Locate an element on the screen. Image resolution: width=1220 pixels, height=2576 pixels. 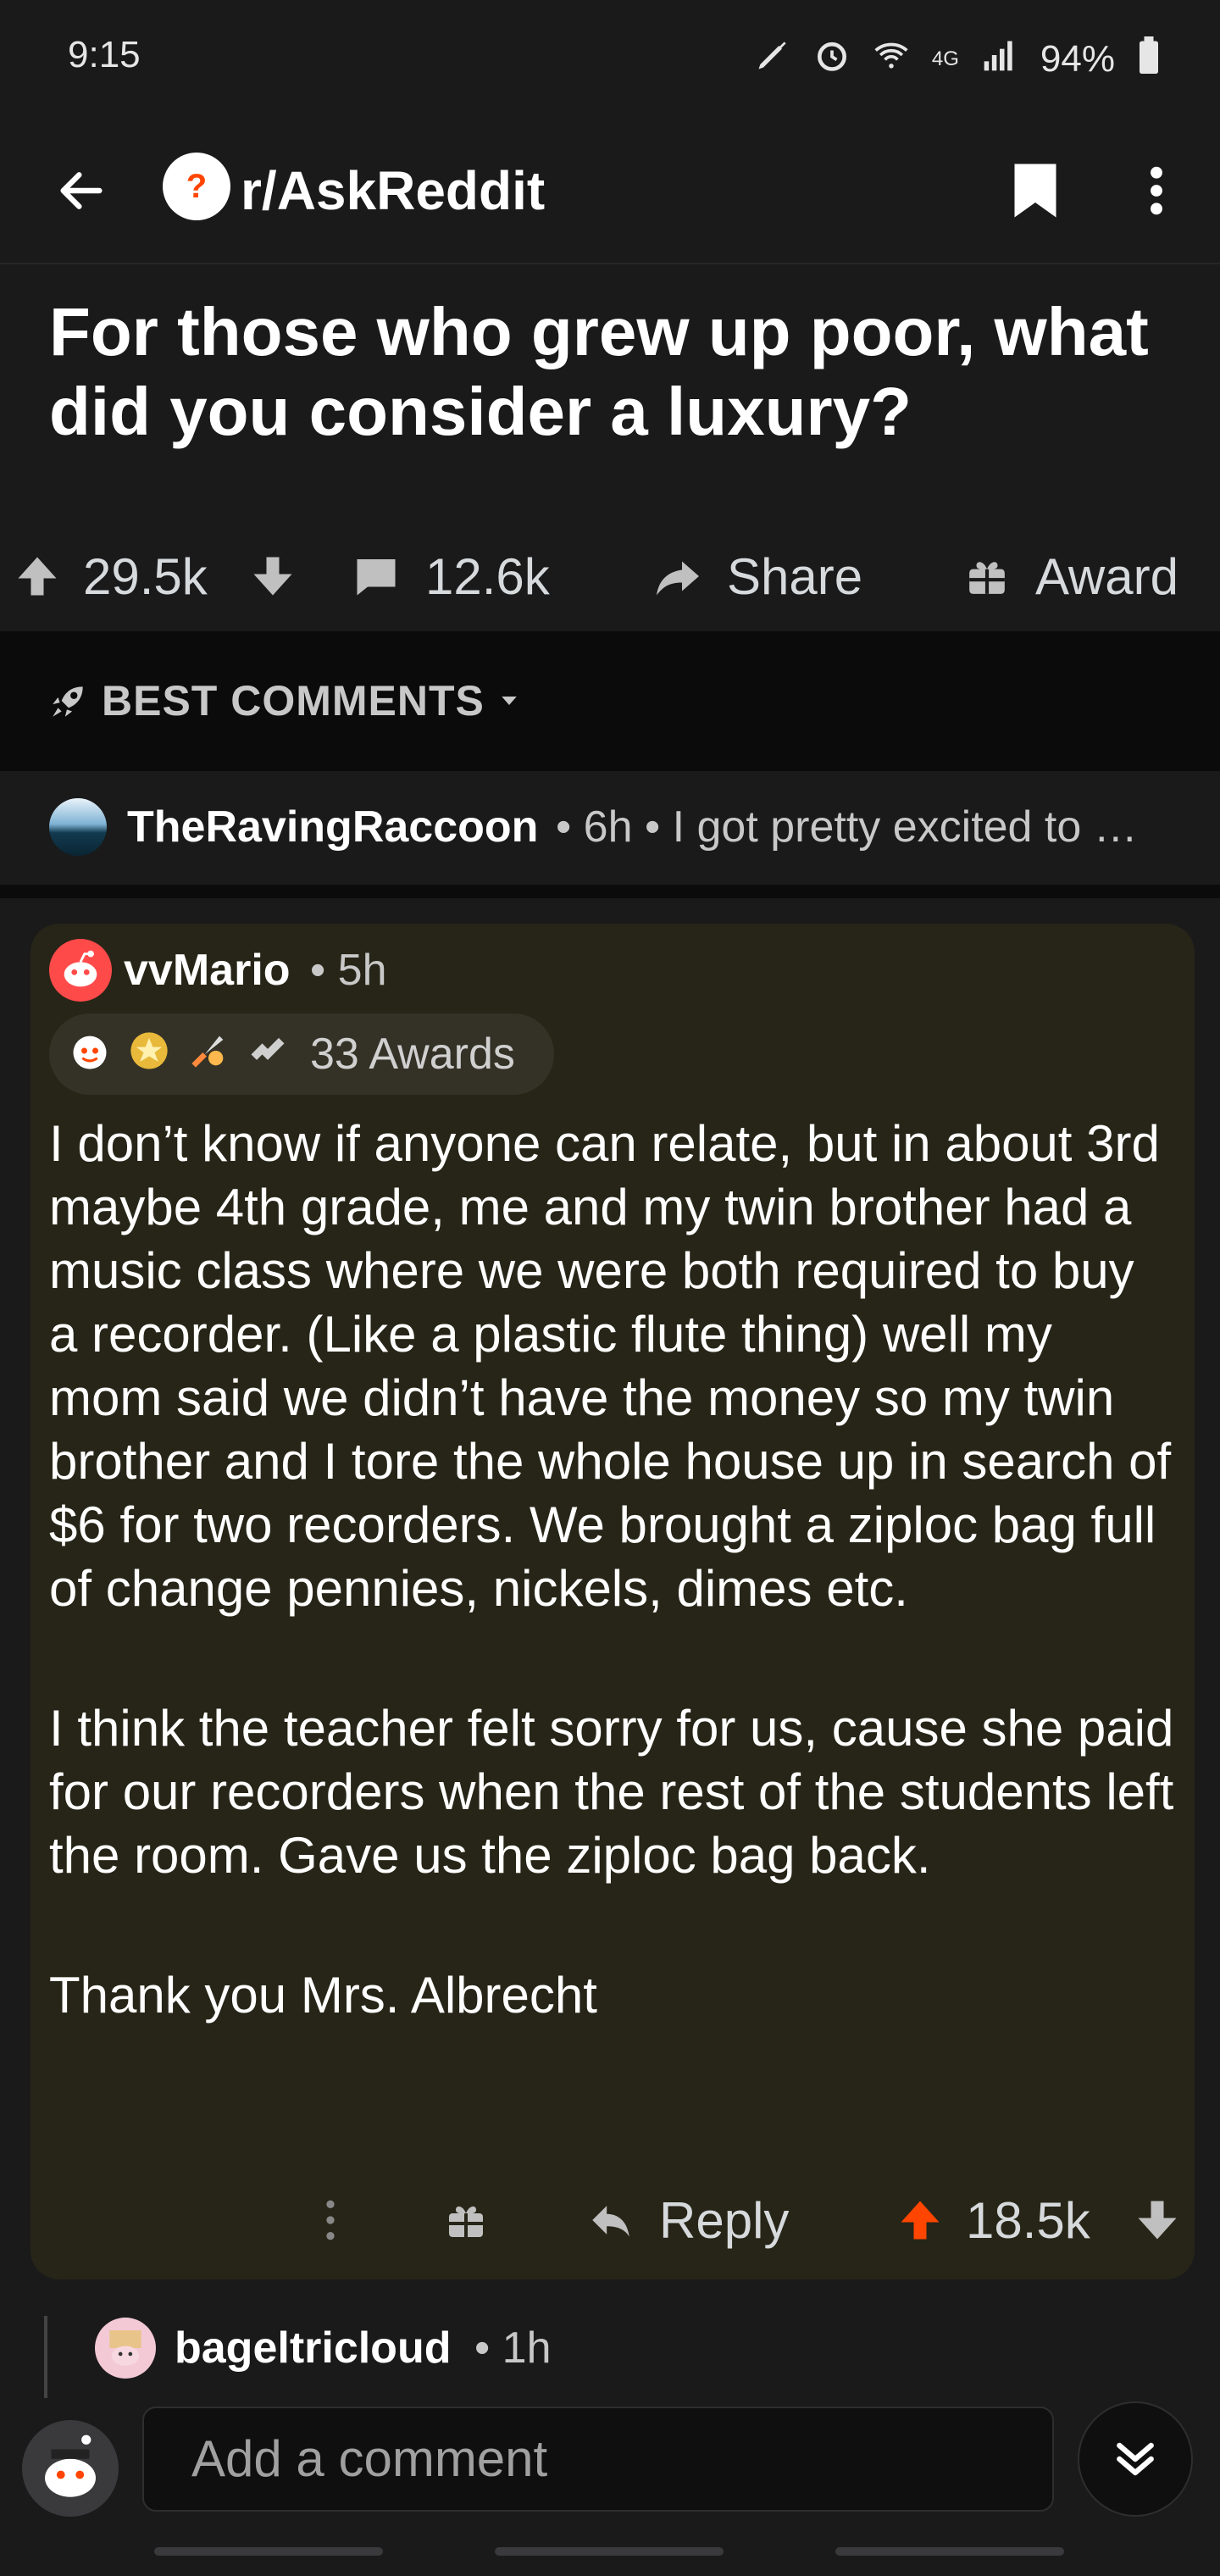
rocket-like-award-icon is located at coordinates (208, 1054).